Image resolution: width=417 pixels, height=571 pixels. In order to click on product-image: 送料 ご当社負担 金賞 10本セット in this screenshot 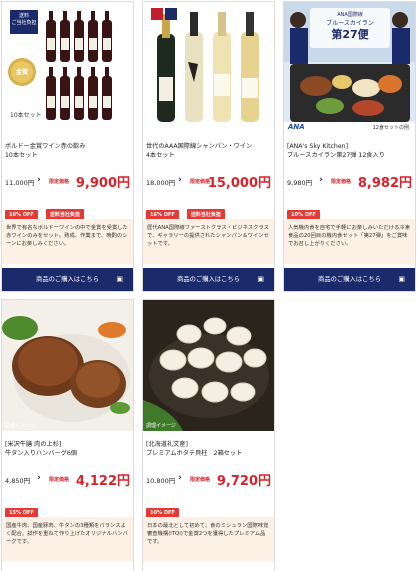, I will do `click(67, 67)`.